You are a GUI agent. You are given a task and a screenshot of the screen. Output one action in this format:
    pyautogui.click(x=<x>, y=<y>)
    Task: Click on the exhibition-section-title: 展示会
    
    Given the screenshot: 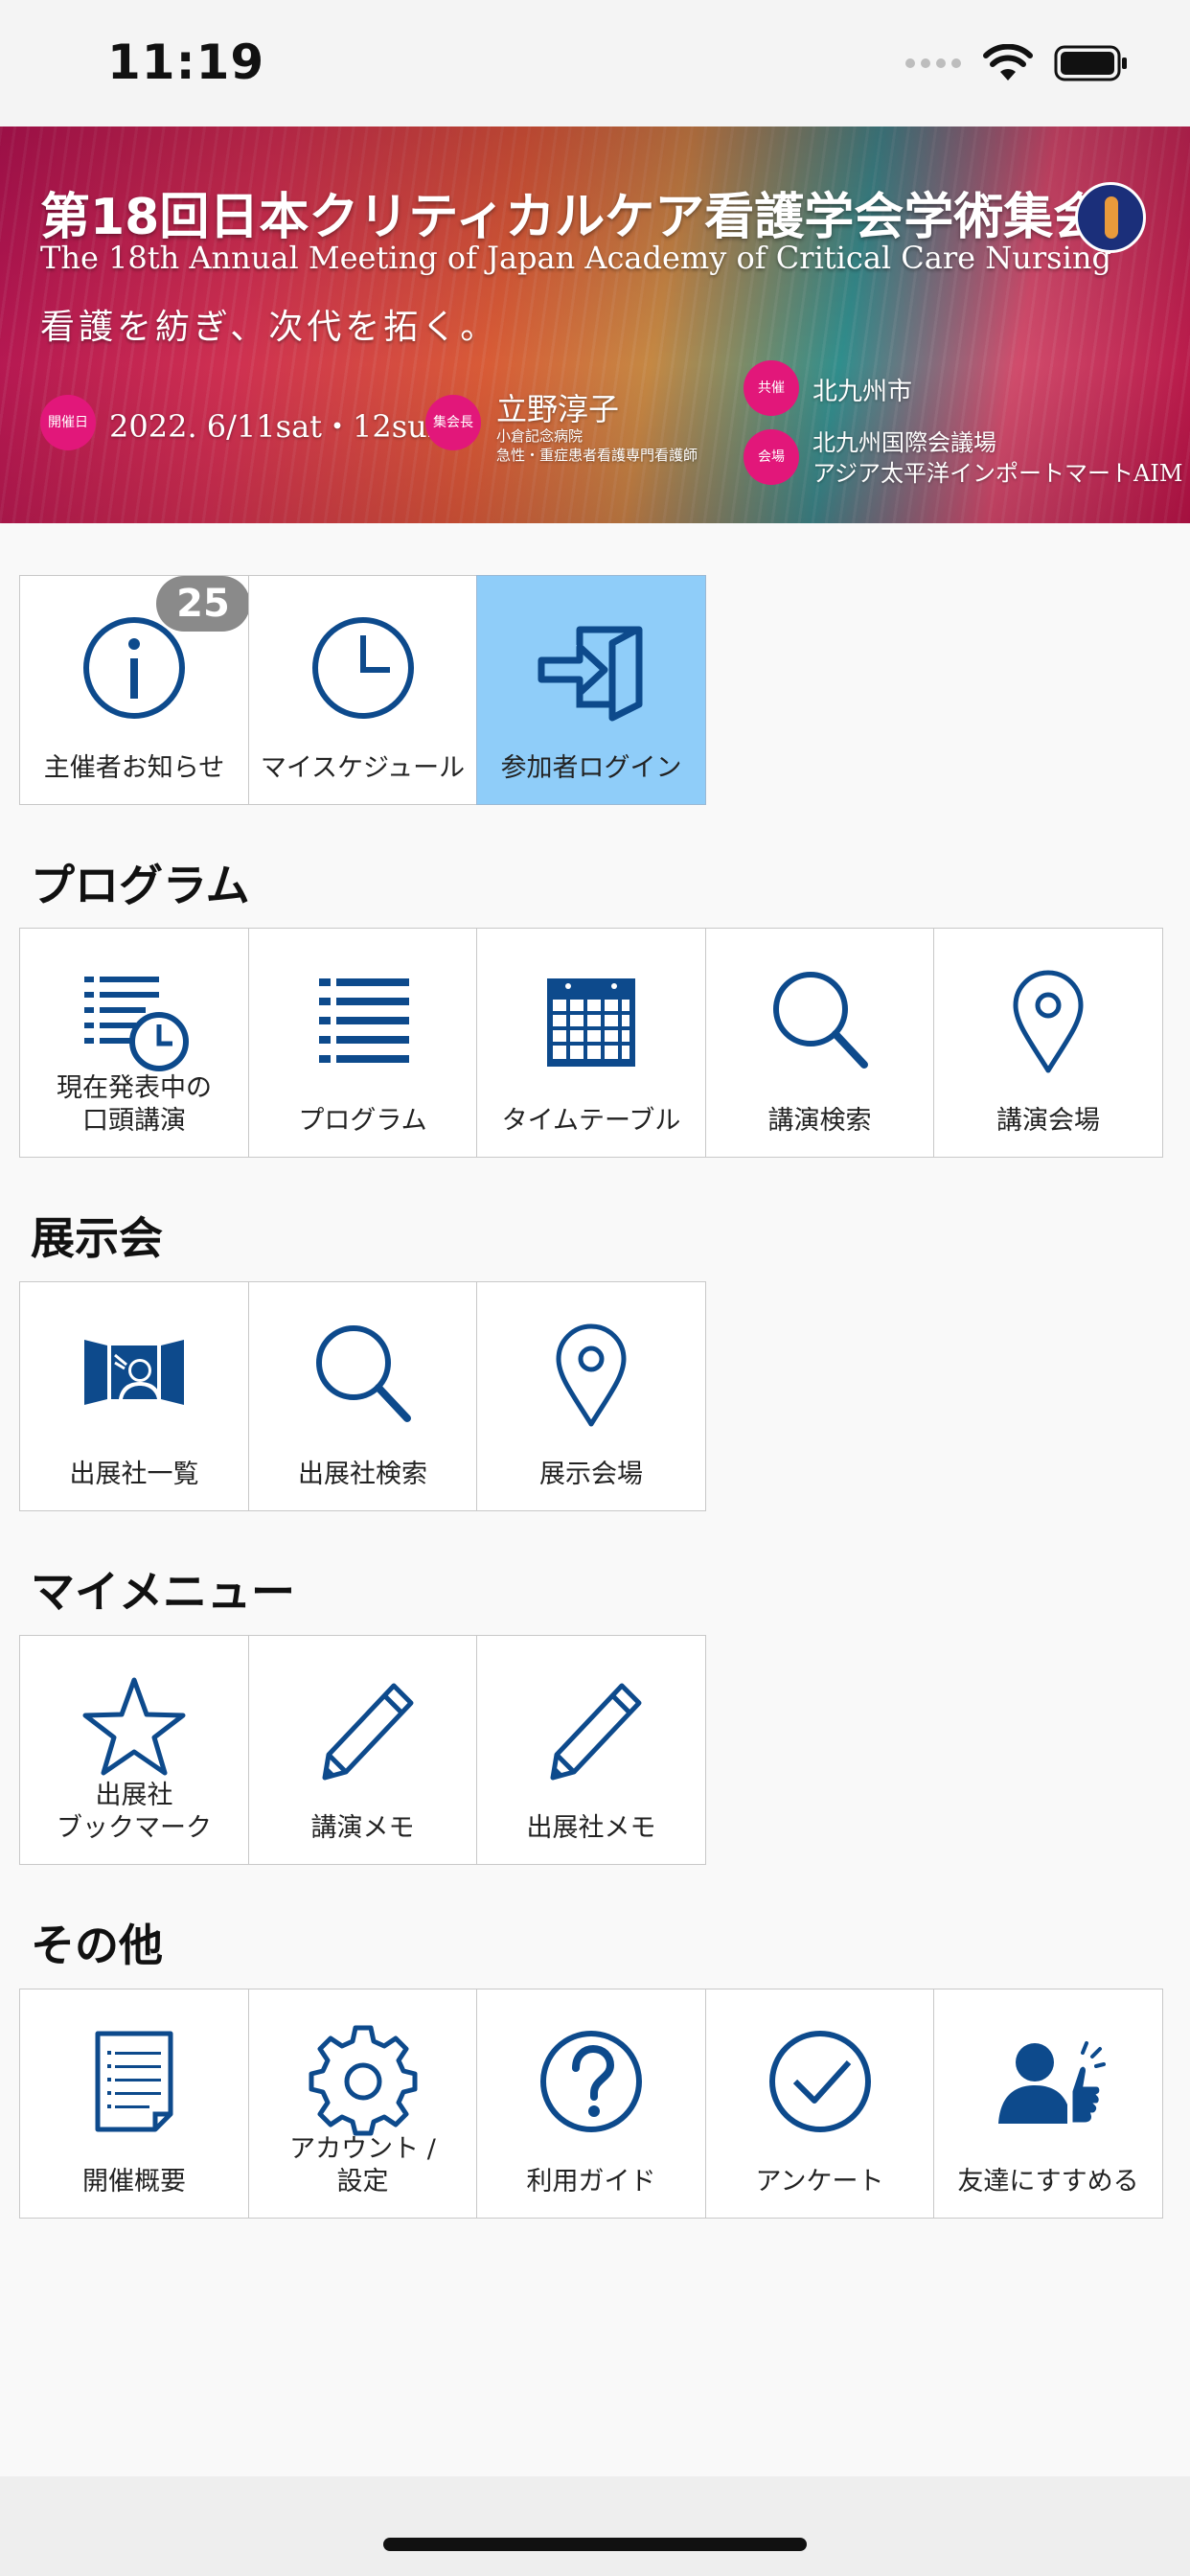 What is the action you would take?
    pyautogui.click(x=97, y=1238)
    